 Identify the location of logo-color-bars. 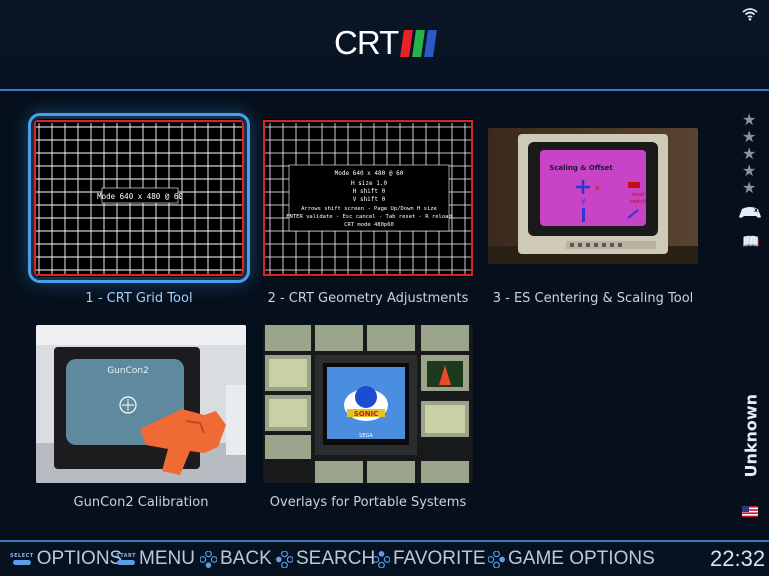
(420, 43).